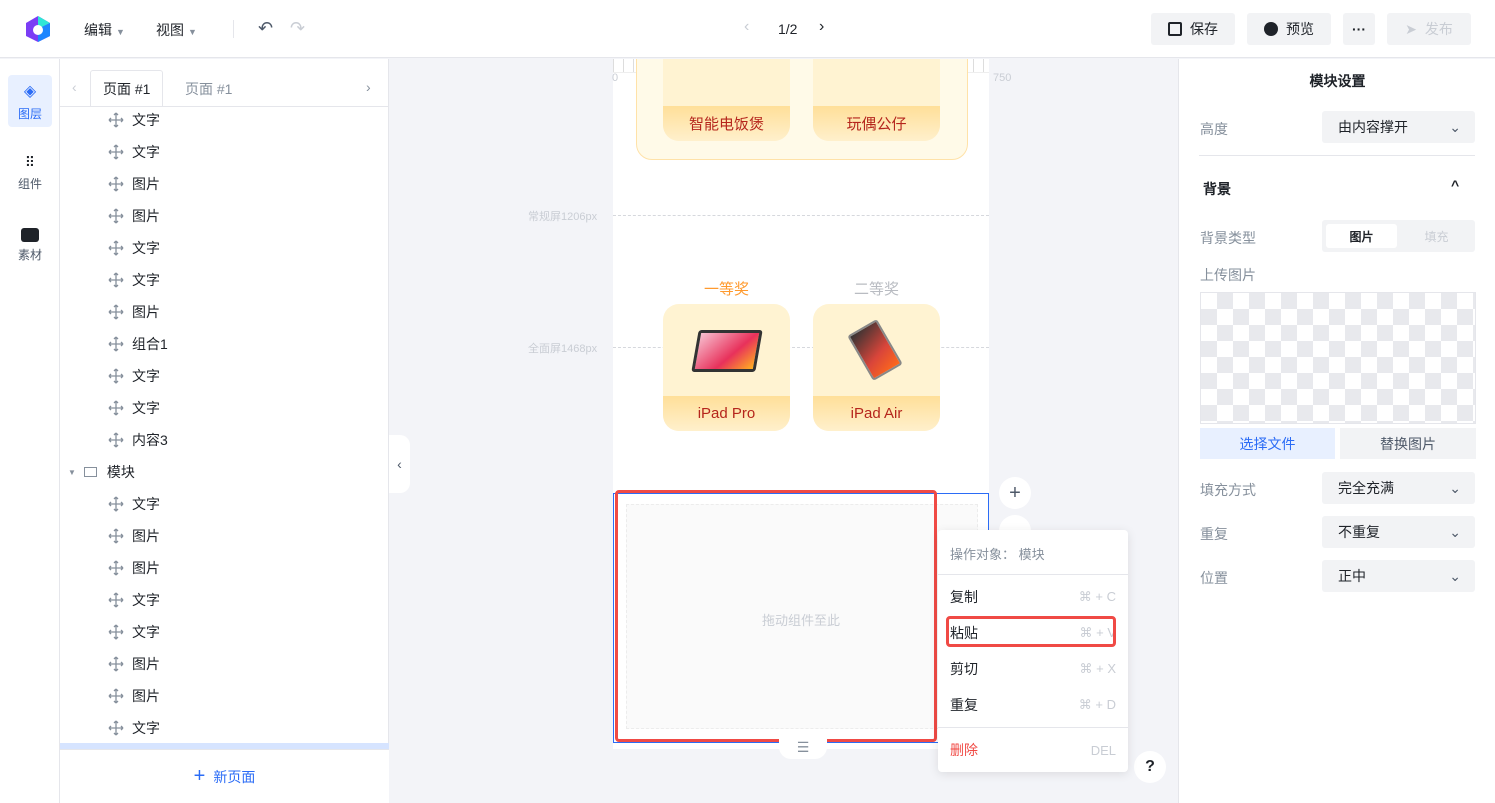 The image size is (1495, 803). I want to click on rail-item-components: ⠿ 组件, so click(30, 173).